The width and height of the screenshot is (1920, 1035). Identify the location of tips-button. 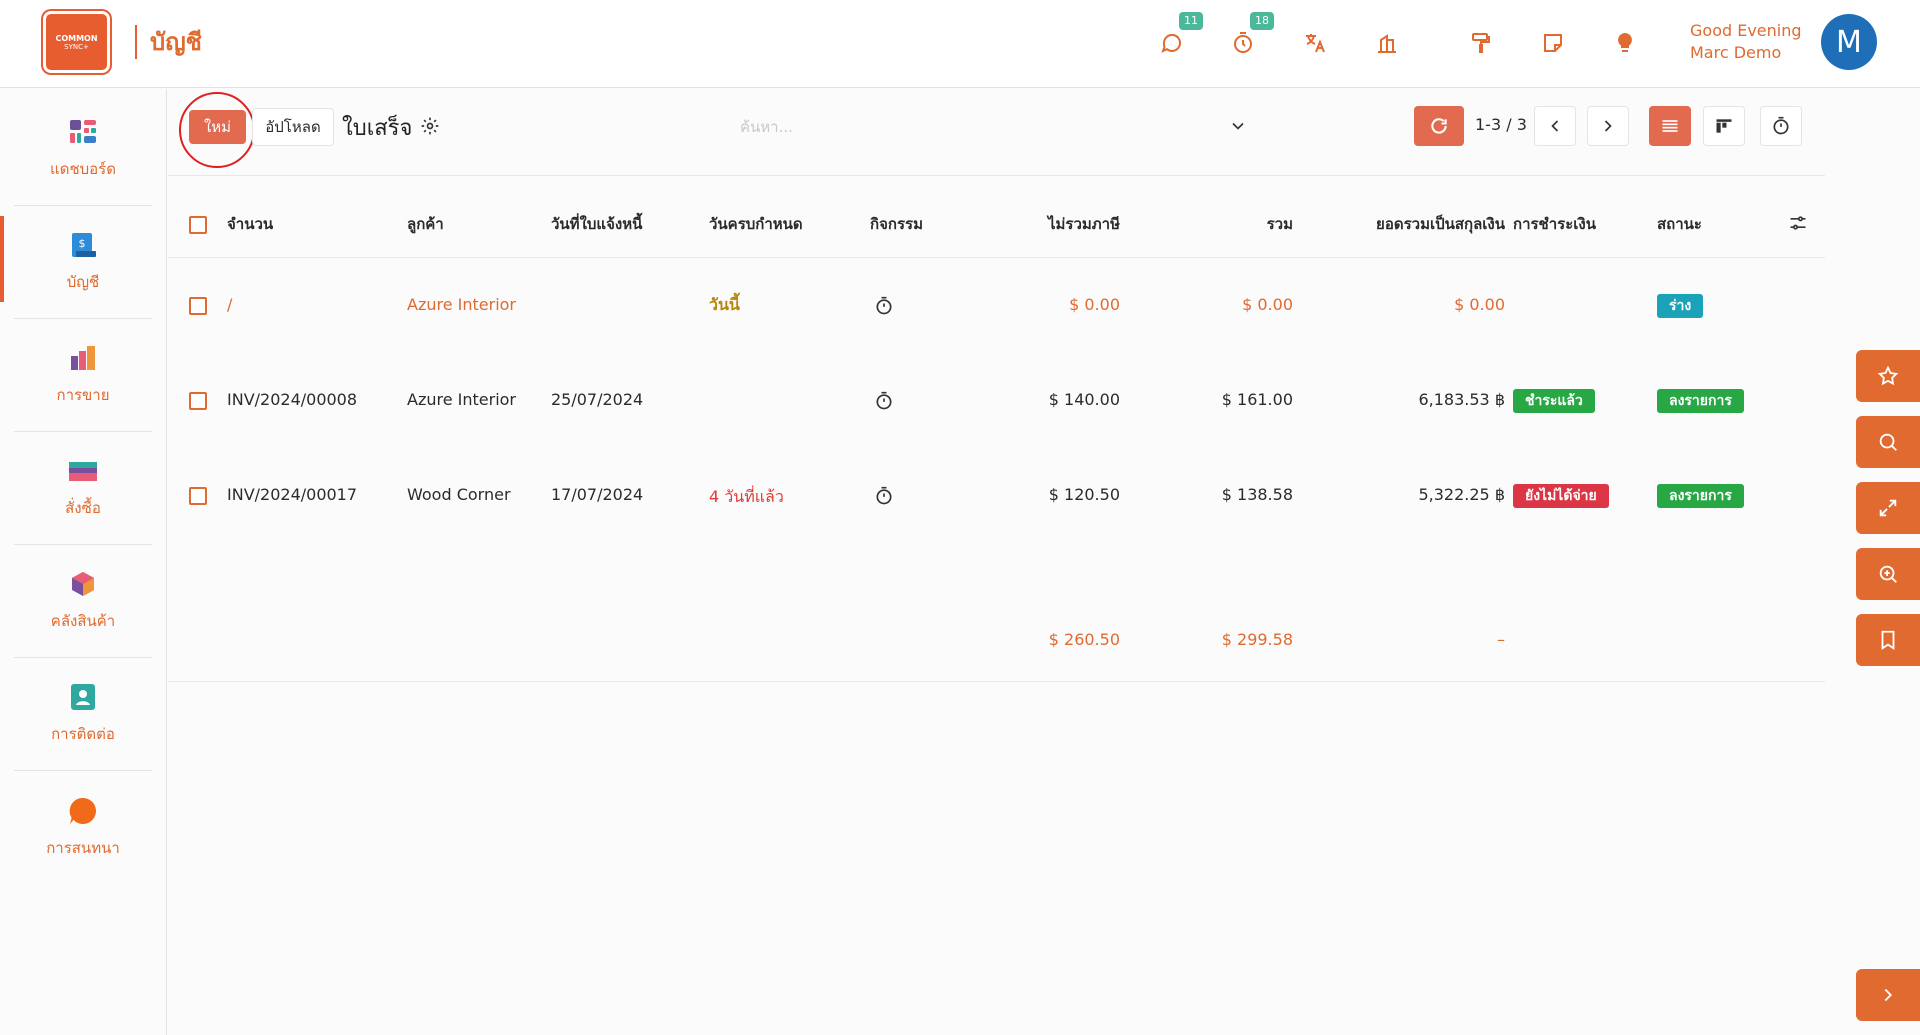
(1625, 43).